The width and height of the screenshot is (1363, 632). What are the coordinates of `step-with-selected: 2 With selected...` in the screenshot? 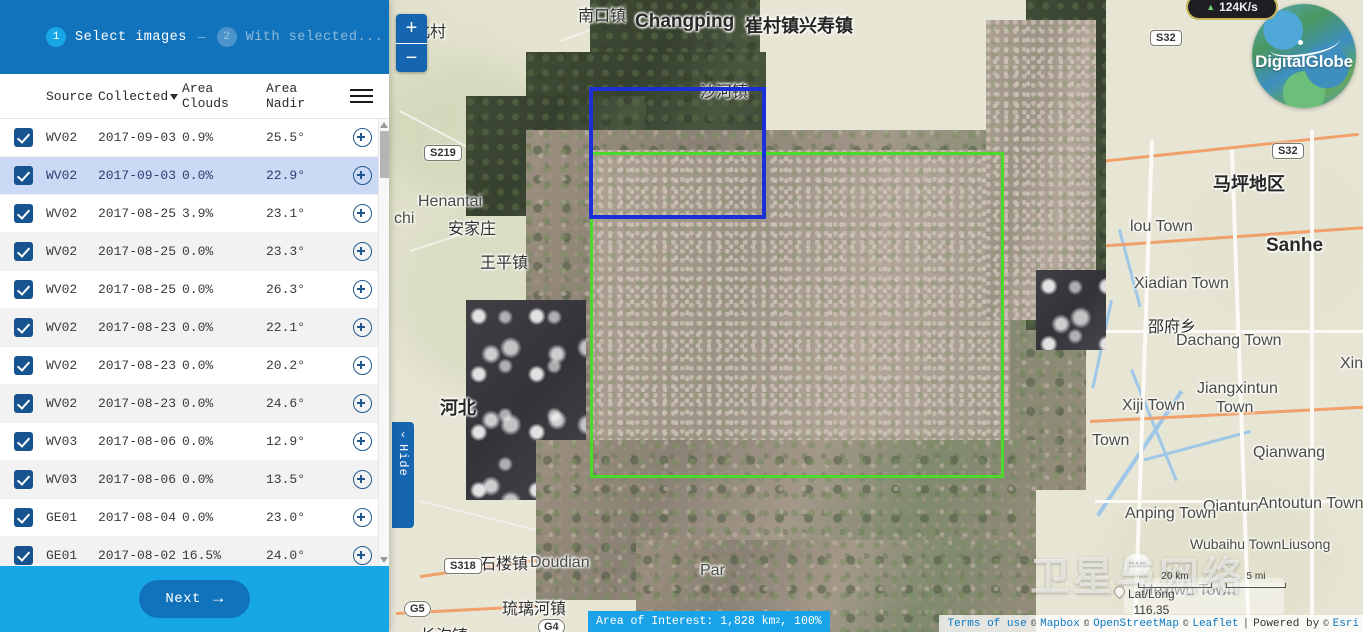 It's located at (300, 37).